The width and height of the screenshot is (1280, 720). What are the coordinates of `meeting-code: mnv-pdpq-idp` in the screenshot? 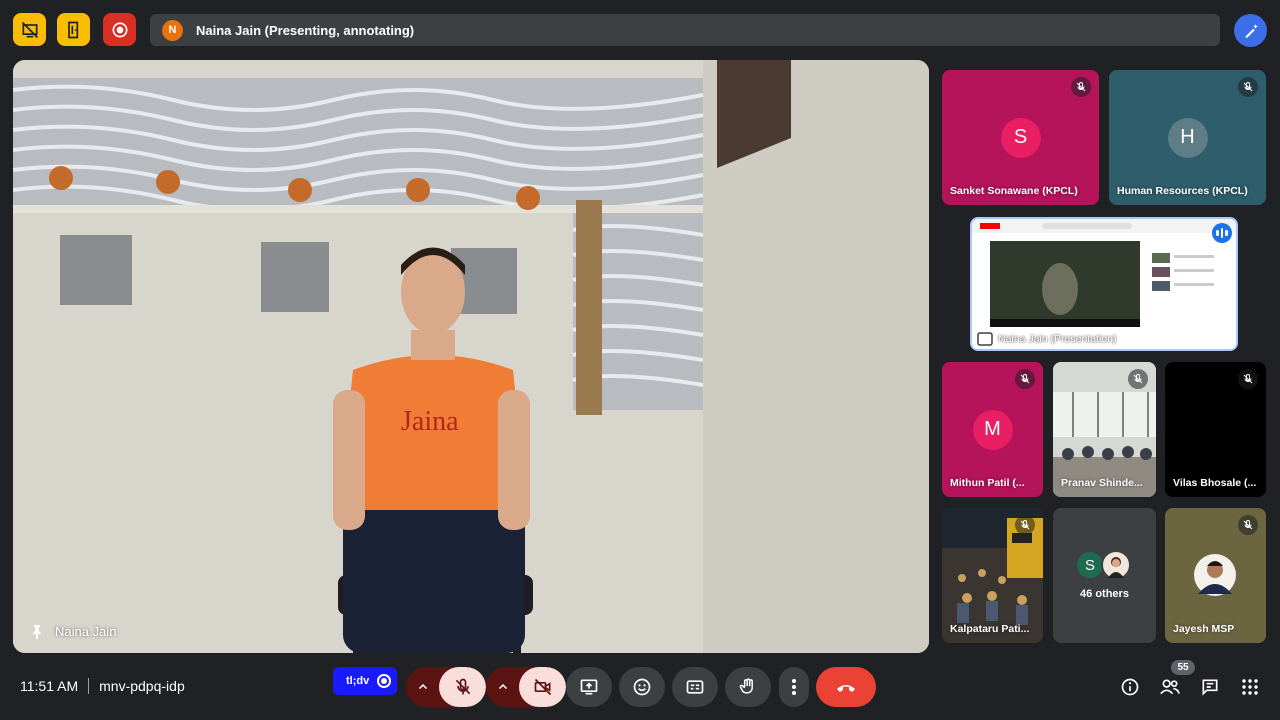 It's located at (142, 686).